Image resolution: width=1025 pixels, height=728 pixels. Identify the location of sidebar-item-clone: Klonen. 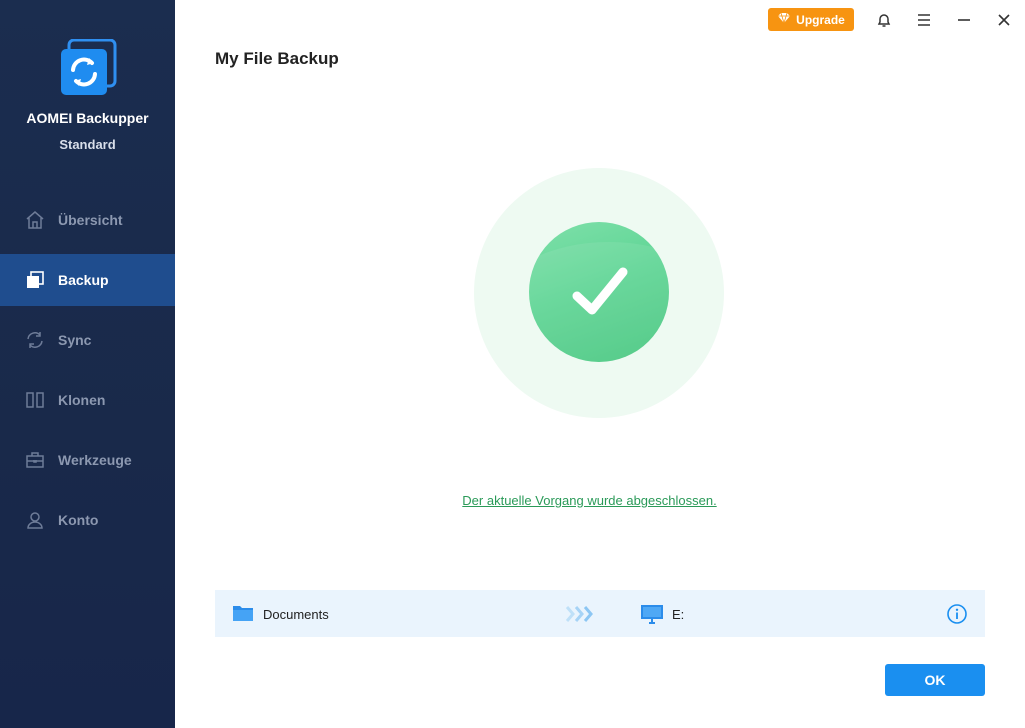
(87, 400).